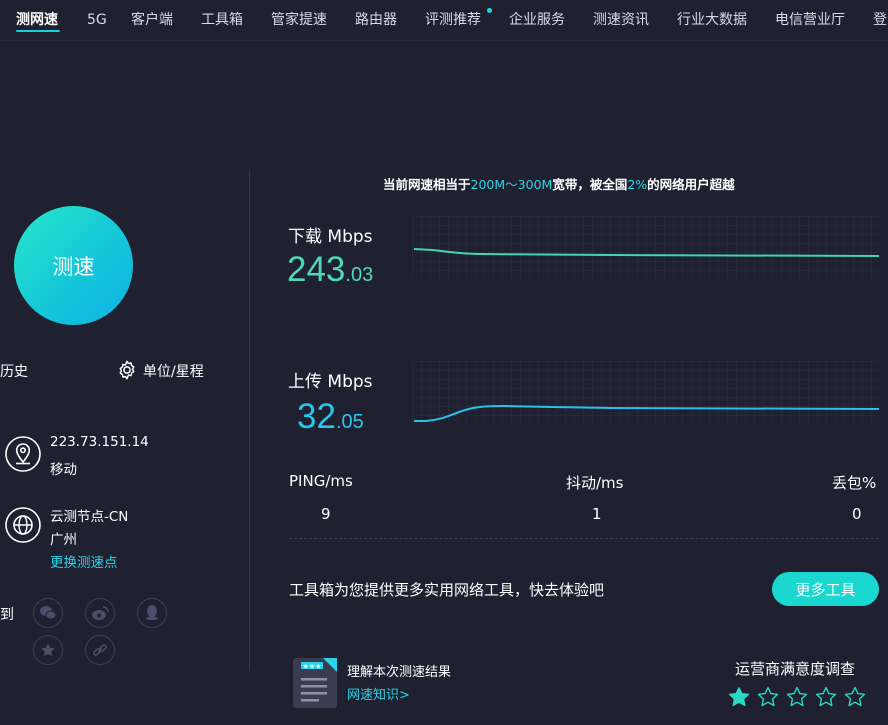  I want to click on download-speed-int: 243, so click(316, 269).